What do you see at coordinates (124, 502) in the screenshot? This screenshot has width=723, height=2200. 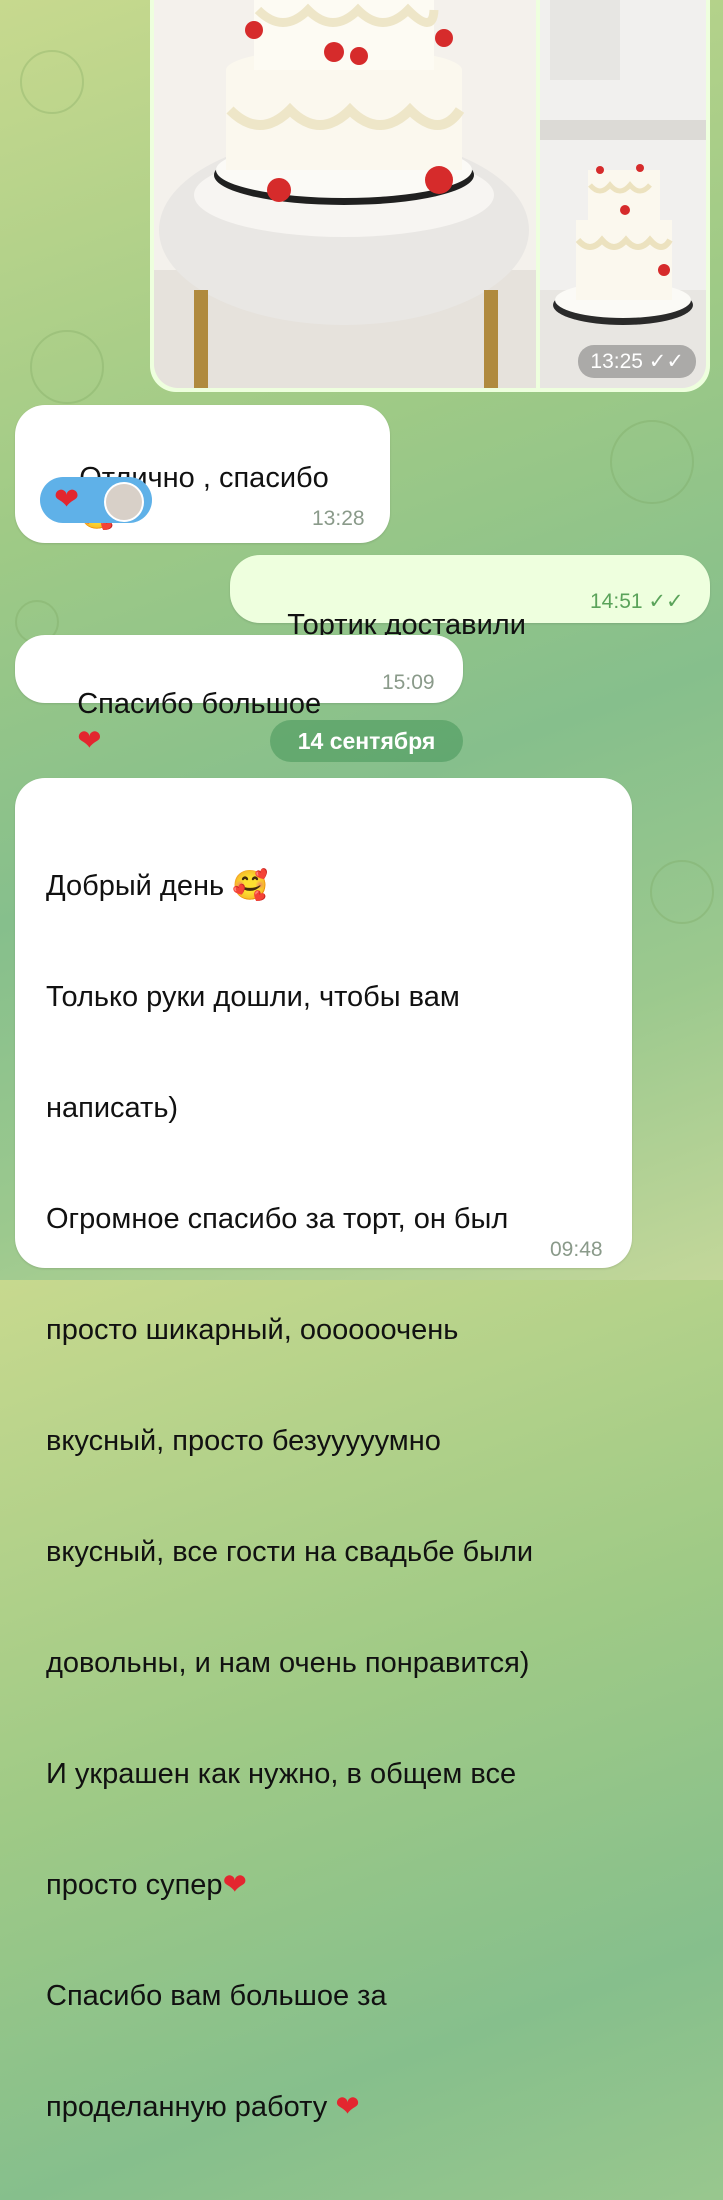 I see `avatar` at bounding box center [124, 502].